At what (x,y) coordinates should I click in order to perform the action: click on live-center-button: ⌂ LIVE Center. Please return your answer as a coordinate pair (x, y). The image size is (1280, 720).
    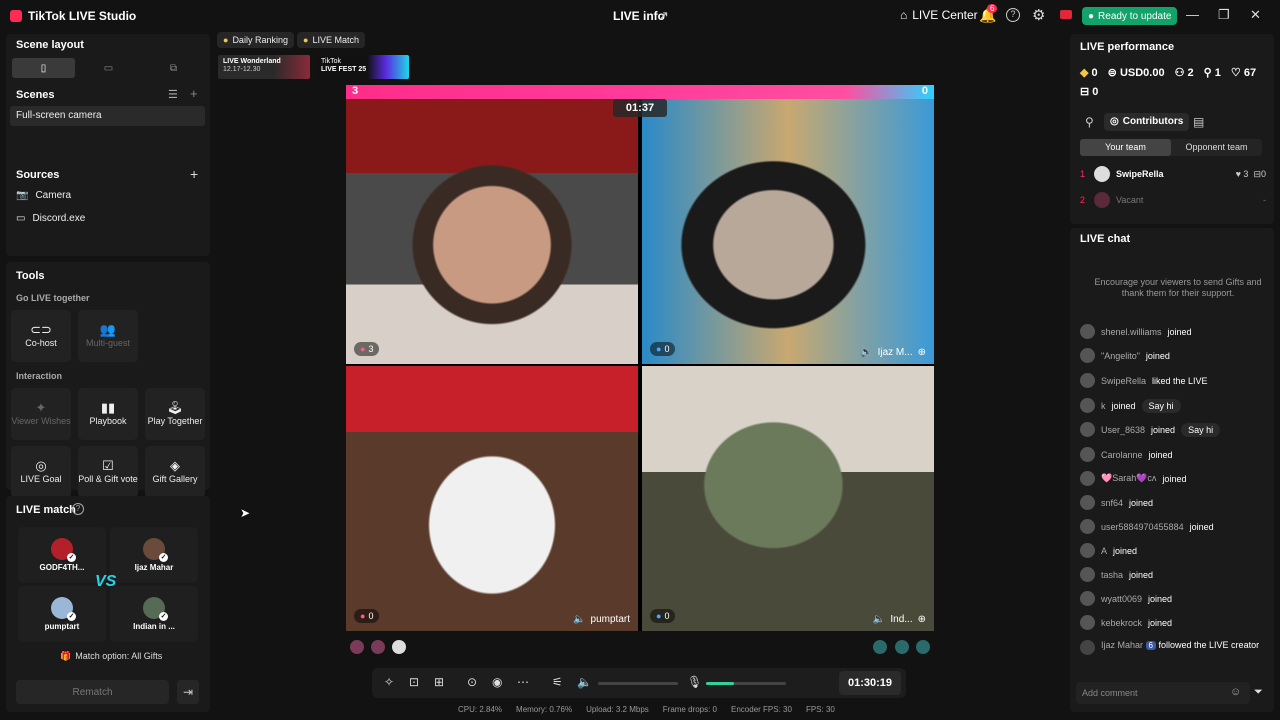
    Looking at the image, I should click on (939, 15).